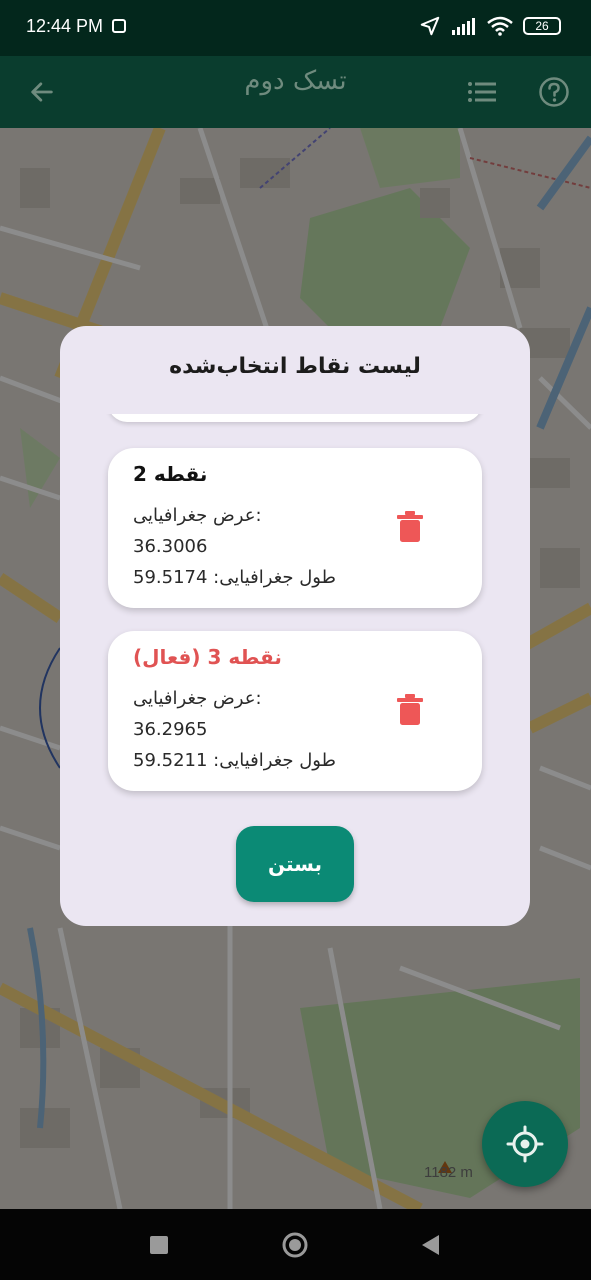  What do you see at coordinates (119, 26) in the screenshot?
I see `screenshot-icon` at bounding box center [119, 26].